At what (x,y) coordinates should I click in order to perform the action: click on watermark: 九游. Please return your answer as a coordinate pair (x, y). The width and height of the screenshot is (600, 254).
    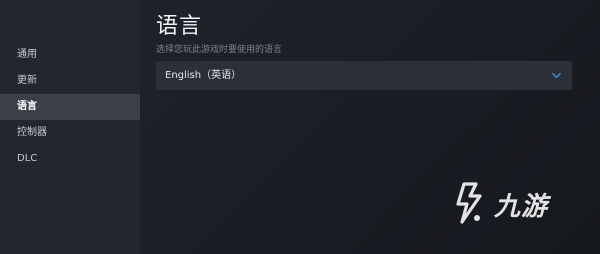
    Looking at the image, I should click on (512, 203).